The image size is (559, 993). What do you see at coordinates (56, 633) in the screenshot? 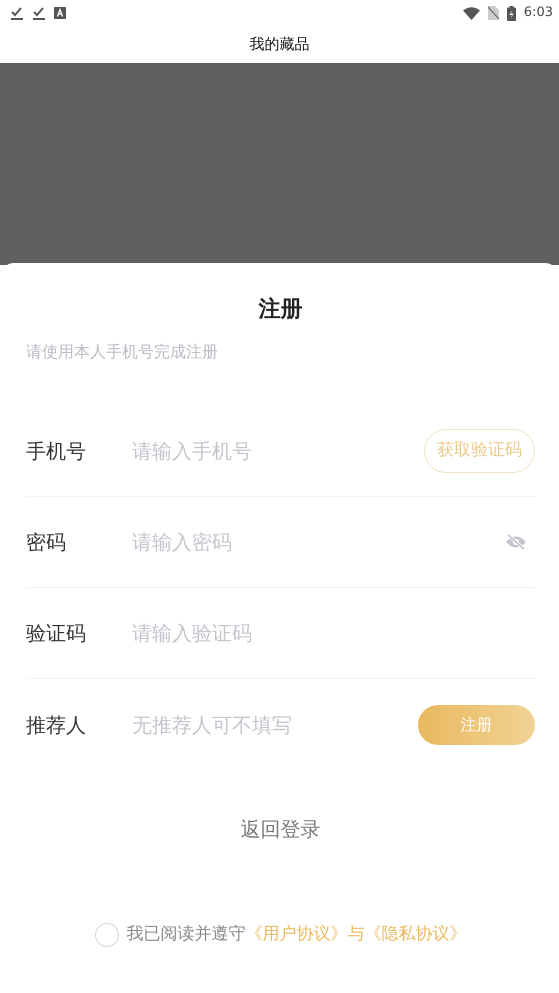
I see `field-label: 验证码` at bounding box center [56, 633].